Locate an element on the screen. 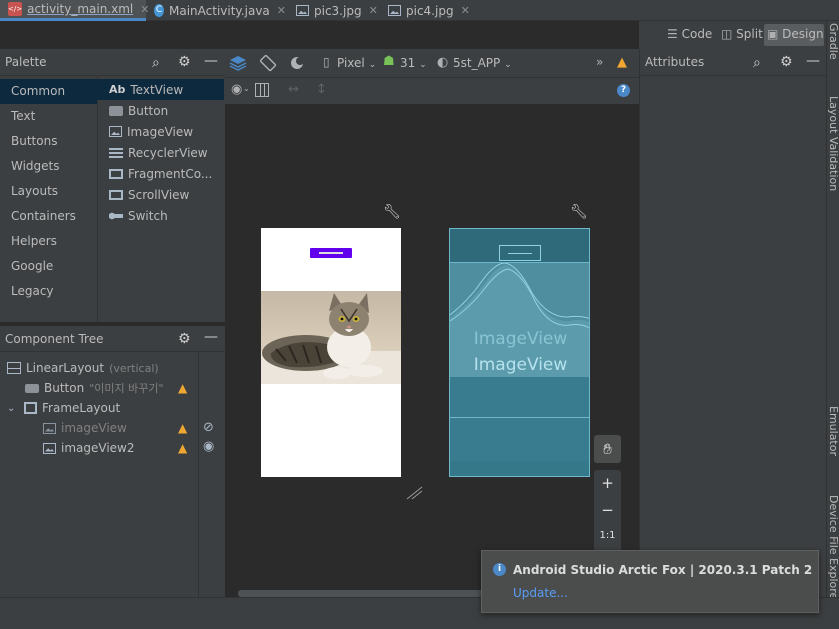 This screenshot has width=839, height=629. layout-validation-tool-tab: Layout Validation is located at coordinates (833, 143).